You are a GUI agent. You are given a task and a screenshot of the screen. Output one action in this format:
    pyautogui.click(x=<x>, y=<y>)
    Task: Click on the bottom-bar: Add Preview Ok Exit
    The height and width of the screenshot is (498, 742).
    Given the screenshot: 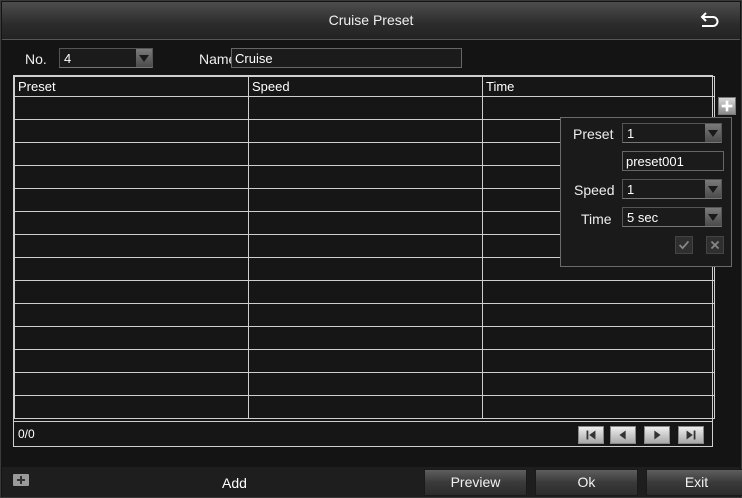 What is the action you would take?
    pyautogui.click(x=372, y=482)
    